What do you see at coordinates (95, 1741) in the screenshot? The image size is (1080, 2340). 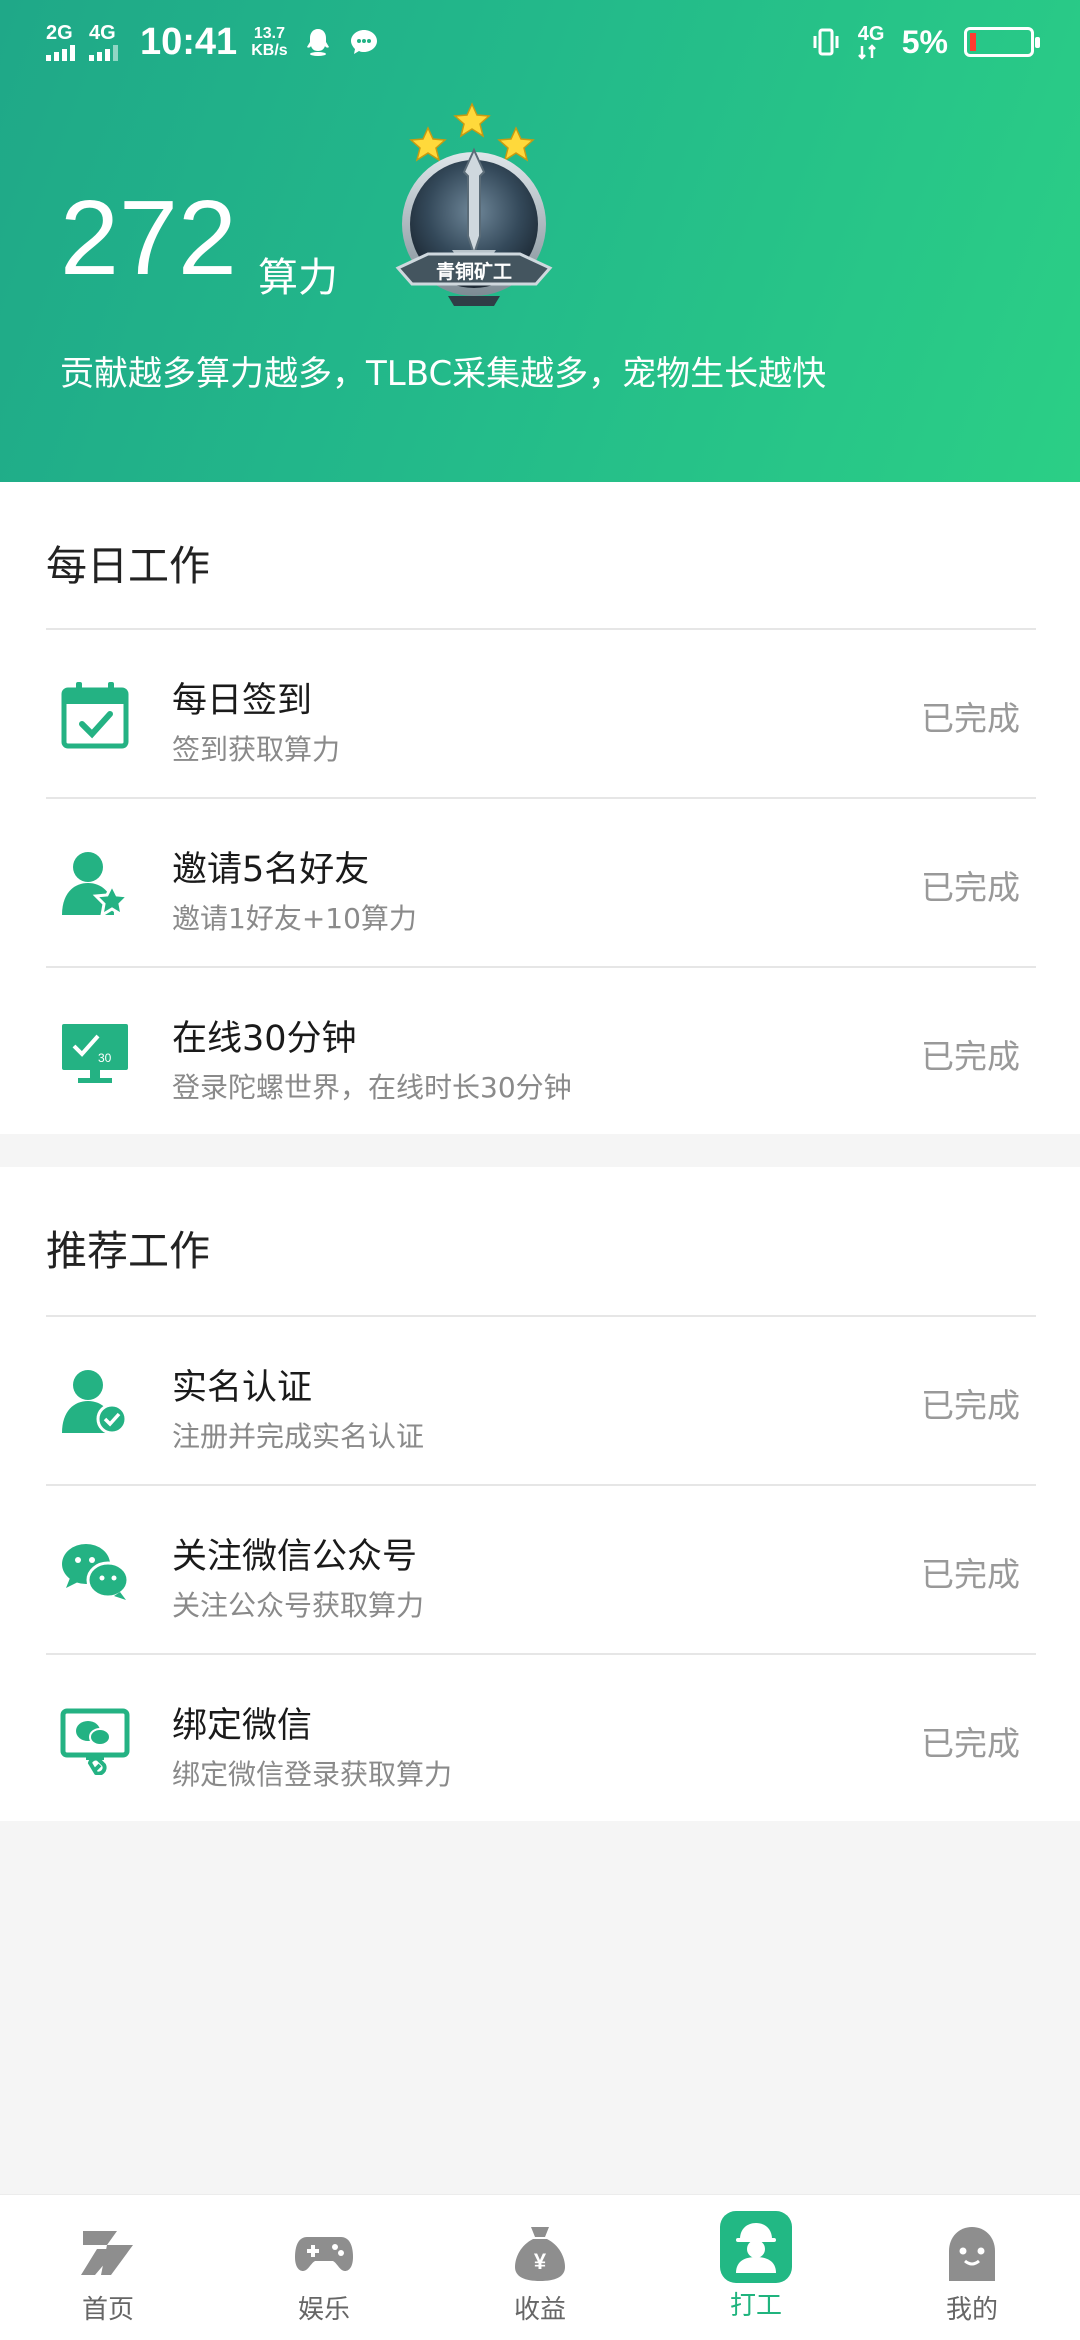 I see `wechat-link-icon` at bounding box center [95, 1741].